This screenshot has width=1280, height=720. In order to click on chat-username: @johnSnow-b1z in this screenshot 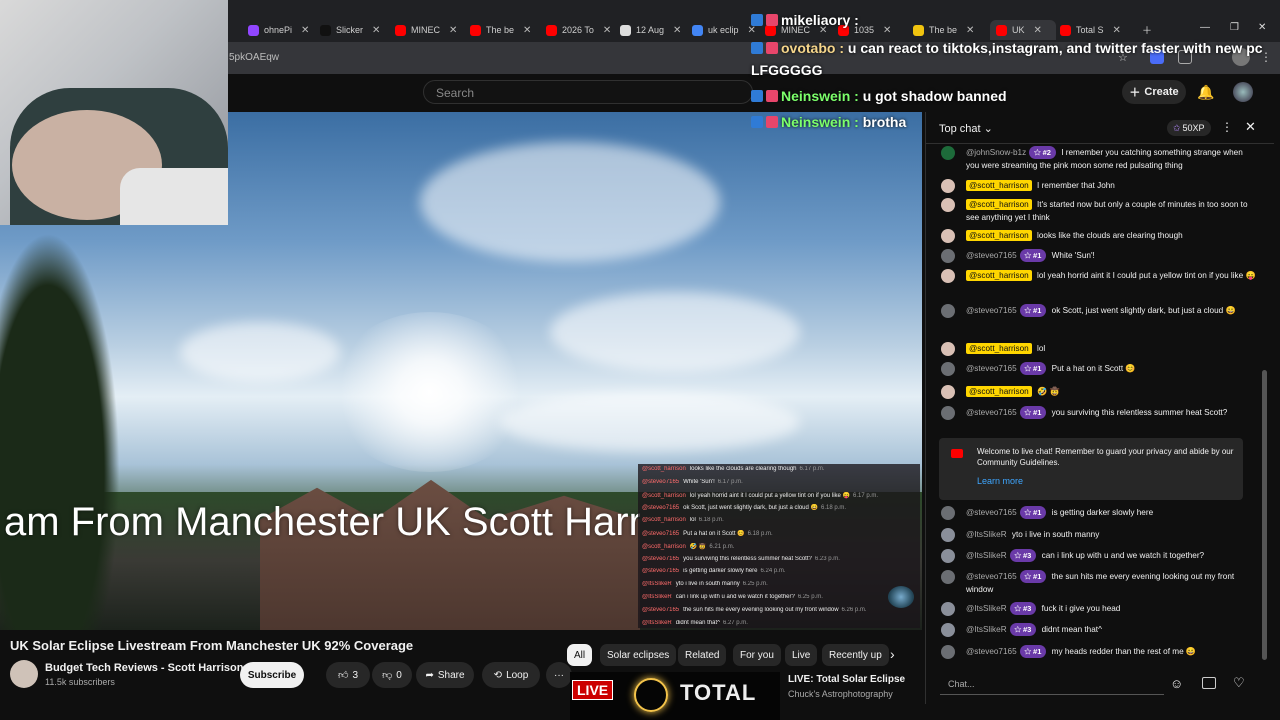, I will do `click(996, 152)`.